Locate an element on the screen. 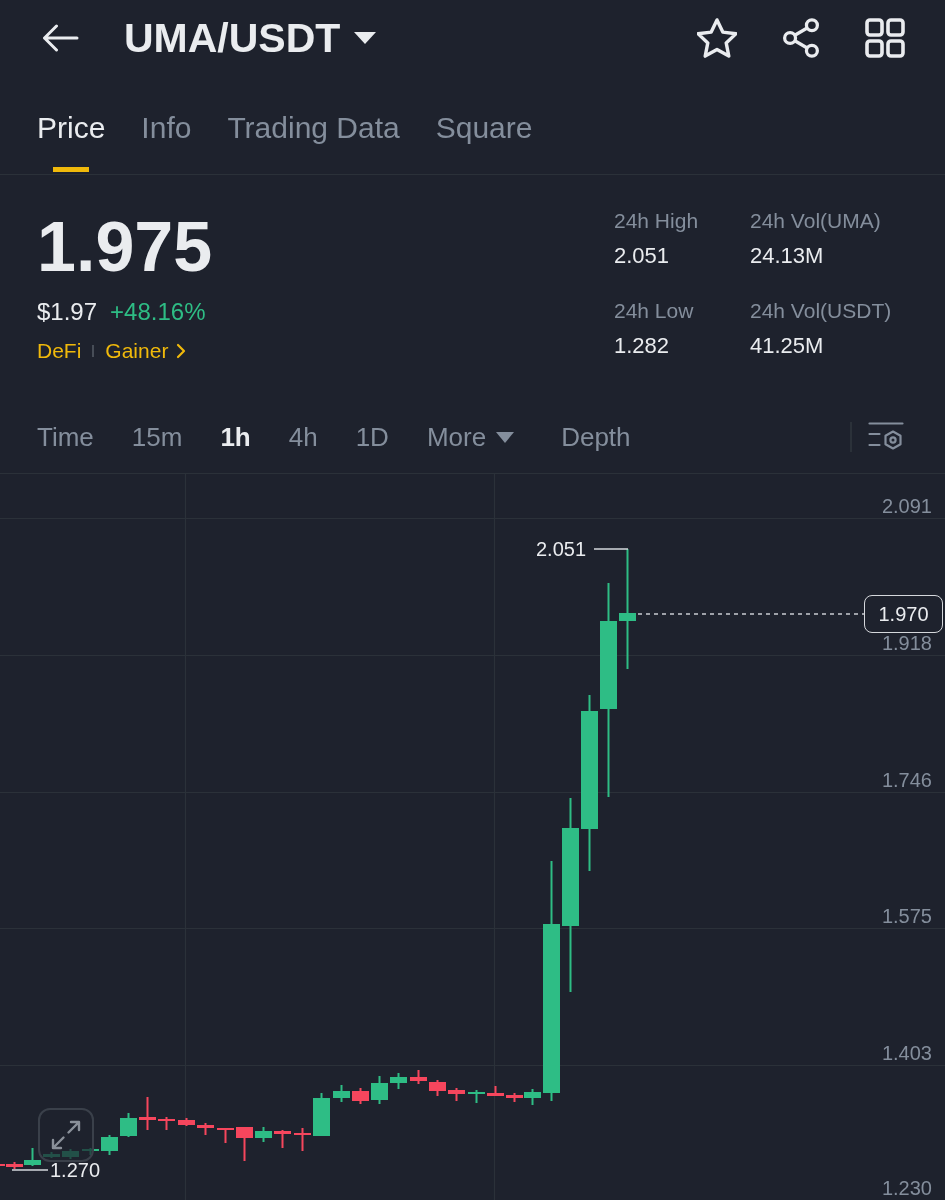  axis-label: 1.403 is located at coordinates (906, 1053).